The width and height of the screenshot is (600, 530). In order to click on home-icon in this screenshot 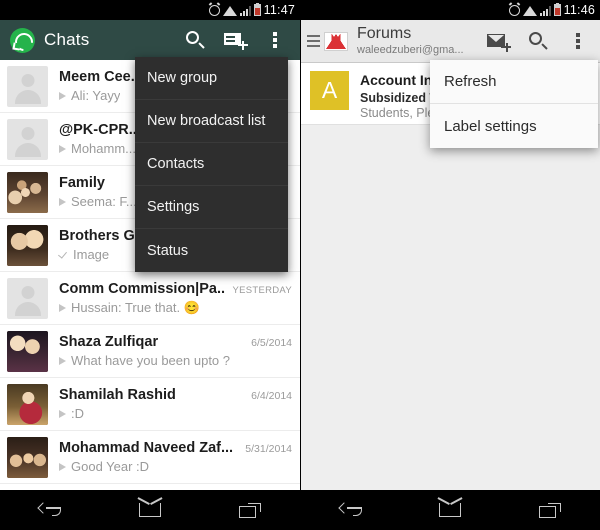, I will do `click(450, 510)`.